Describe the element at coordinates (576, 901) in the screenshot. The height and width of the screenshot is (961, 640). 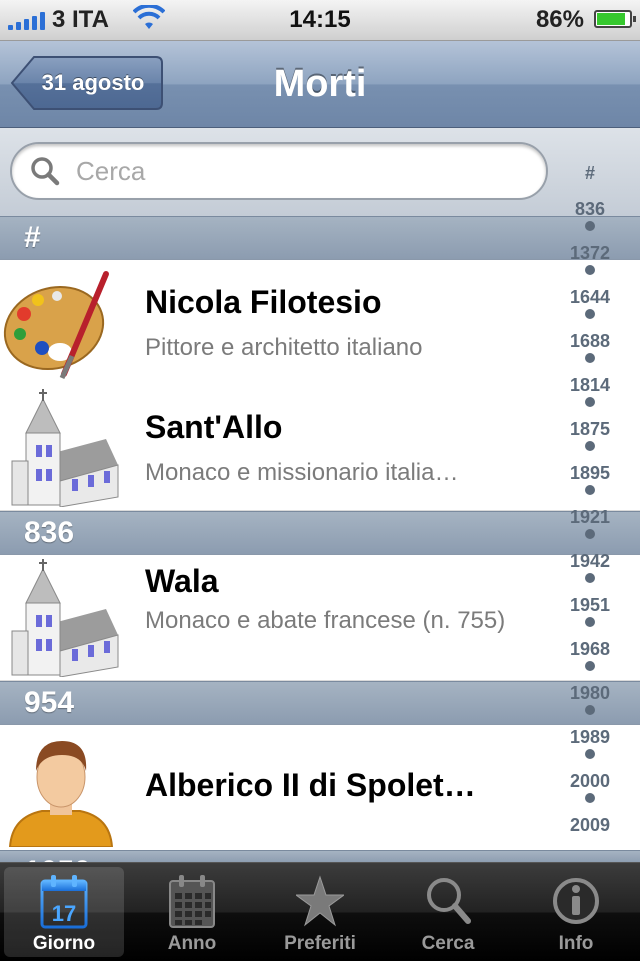
I see `info-icon` at that location.